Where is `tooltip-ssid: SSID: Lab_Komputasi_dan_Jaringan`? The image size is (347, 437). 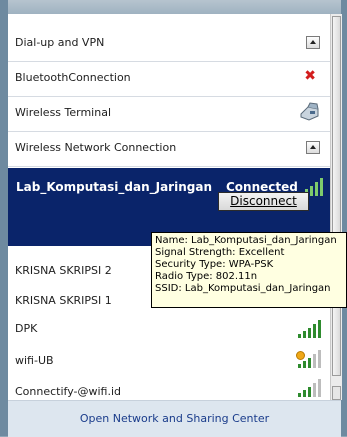 tooltip-ssid: SSID: Lab_Komputasi_dan_Jaringan is located at coordinates (243, 288).